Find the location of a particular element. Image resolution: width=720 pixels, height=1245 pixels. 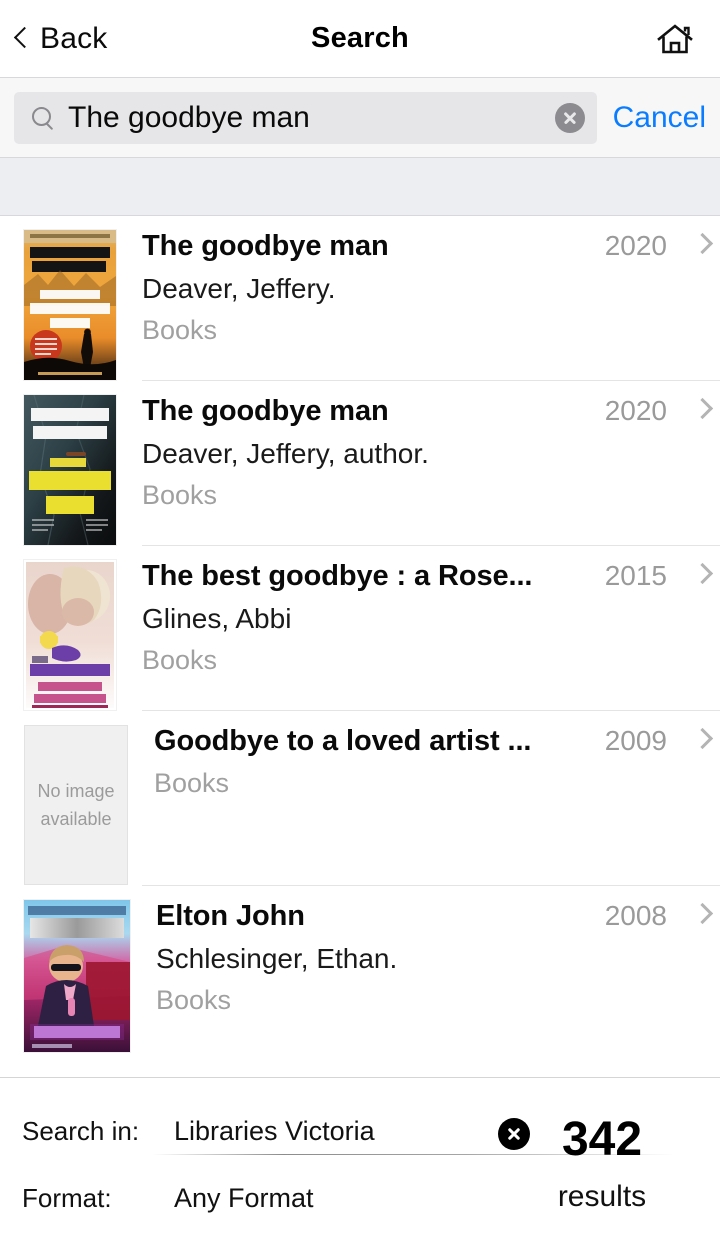

home-button is located at coordinates (688, 39).